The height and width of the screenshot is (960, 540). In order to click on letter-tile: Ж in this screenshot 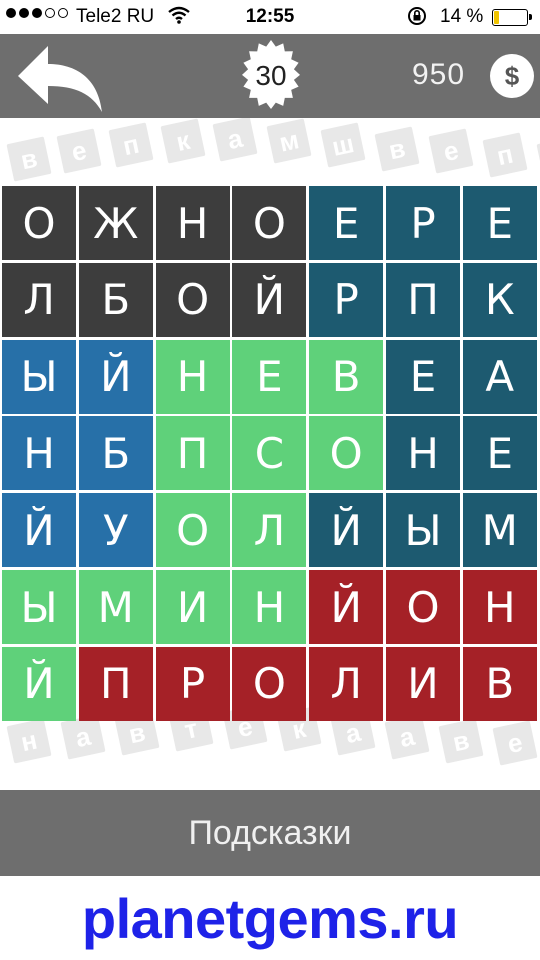, I will do `click(115, 223)`.